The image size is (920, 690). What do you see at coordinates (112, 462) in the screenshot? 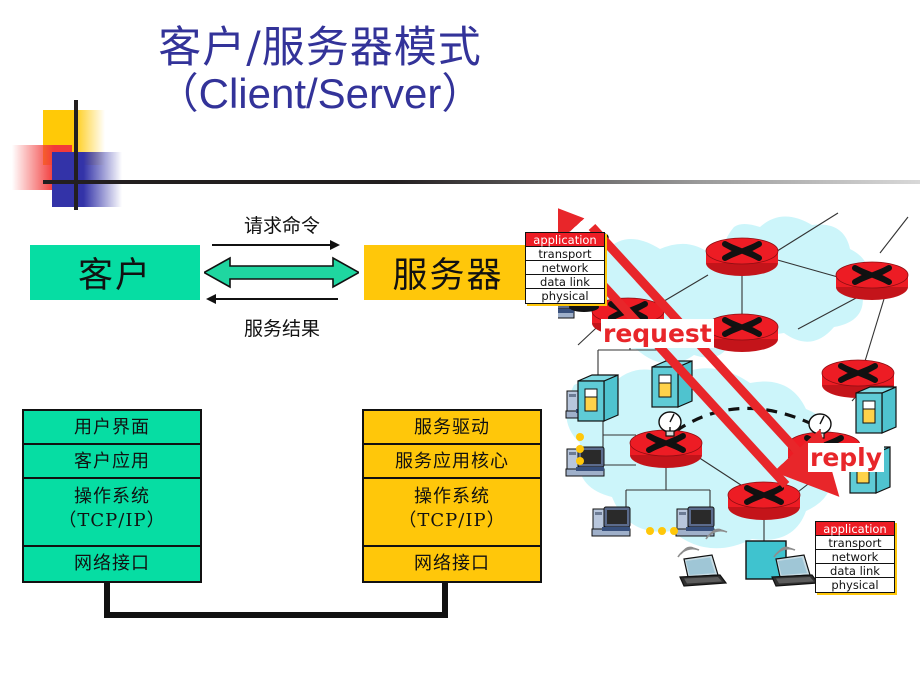
I see `client-layer-row: 客户应用` at bounding box center [112, 462].